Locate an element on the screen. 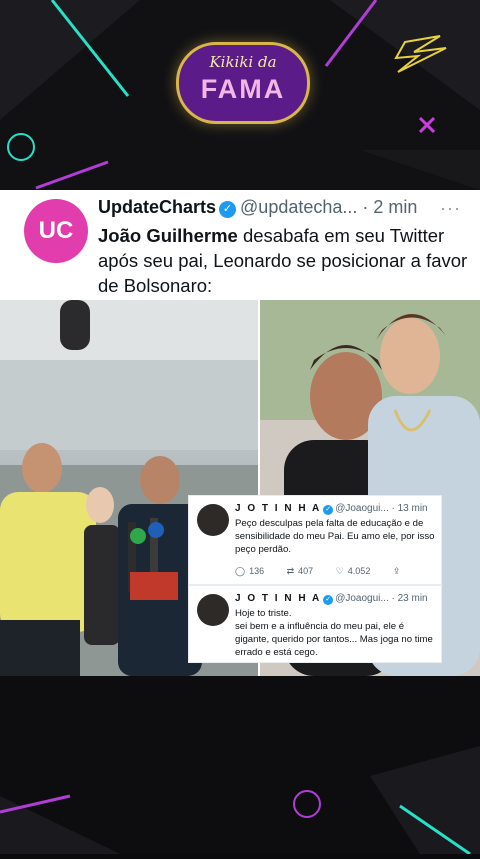 This screenshot has height=859, width=480. tweet-time: · 2 min is located at coordinates (389, 207).